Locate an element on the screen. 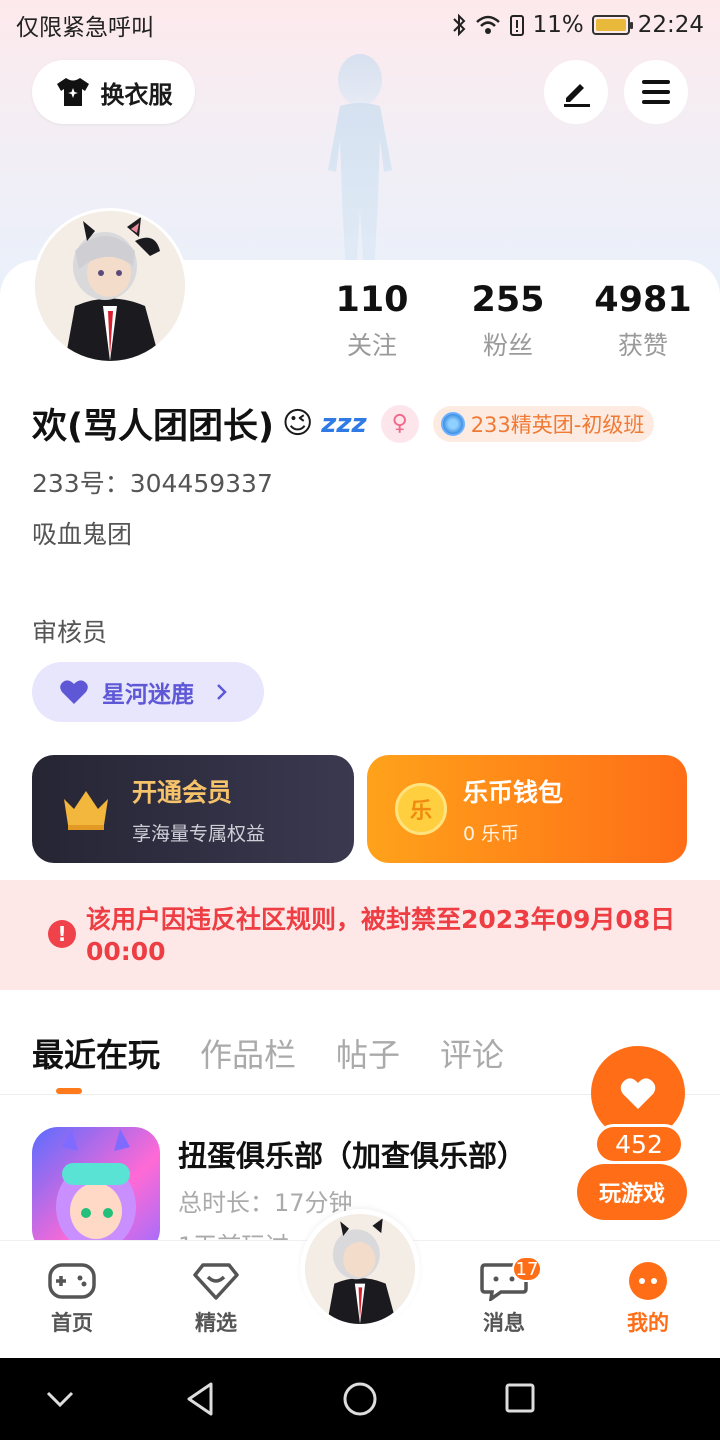 The image size is (720, 1440). collapse-chevron-icon is located at coordinates (60, 1399).